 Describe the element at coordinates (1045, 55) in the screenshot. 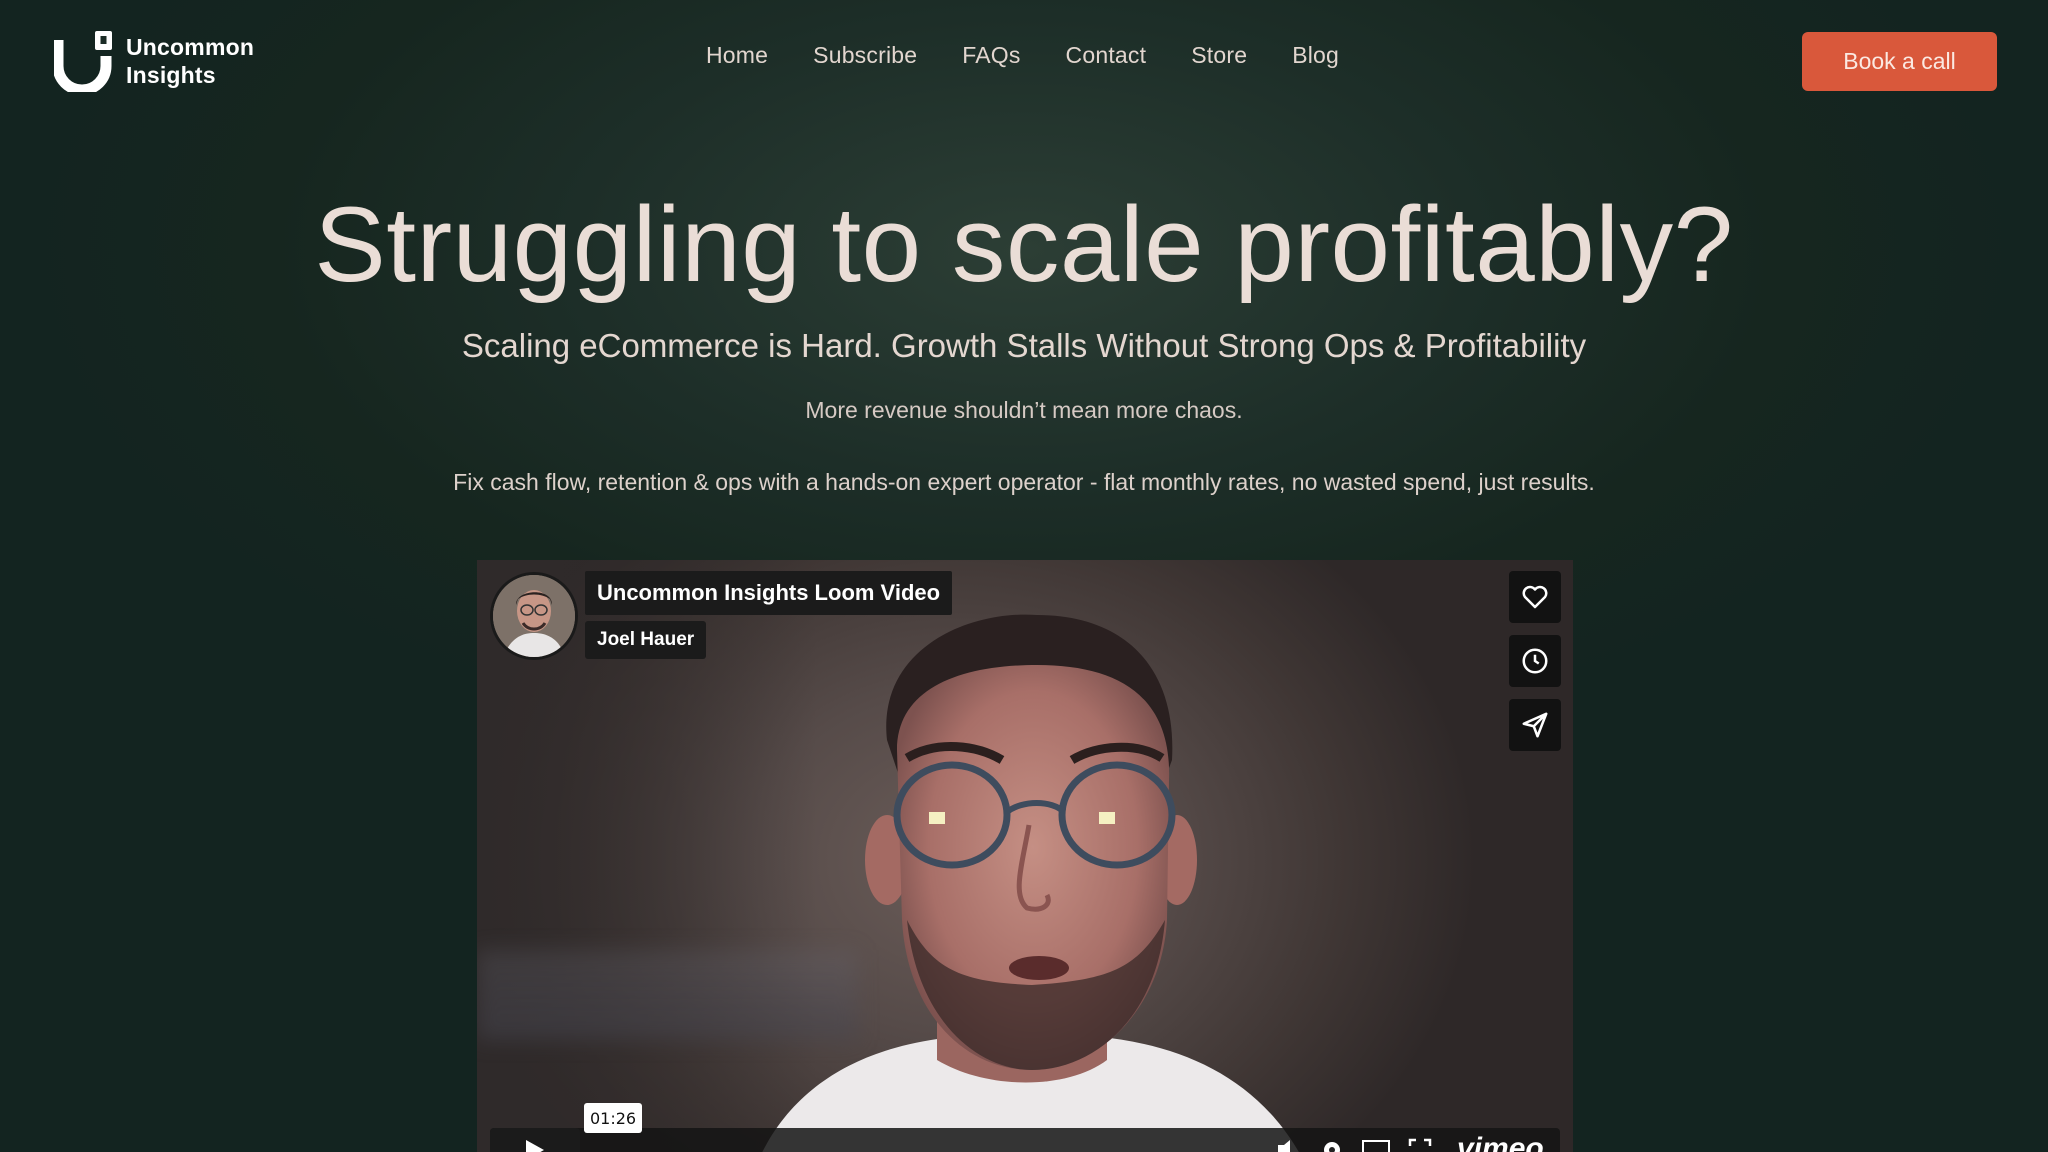

I see `main-nav: Home Subscribe FAQs Contact Store Blog` at that location.